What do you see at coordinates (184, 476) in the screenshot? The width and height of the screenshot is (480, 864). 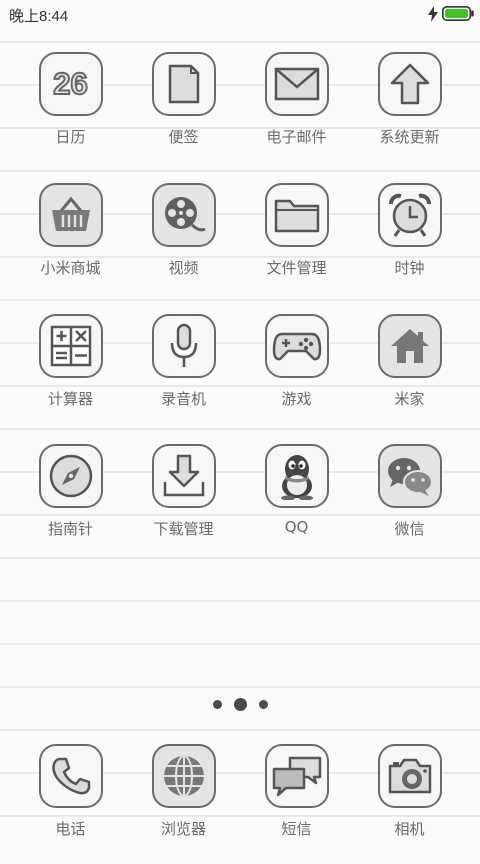 I see `download-icon` at bounding box center [184, 476].